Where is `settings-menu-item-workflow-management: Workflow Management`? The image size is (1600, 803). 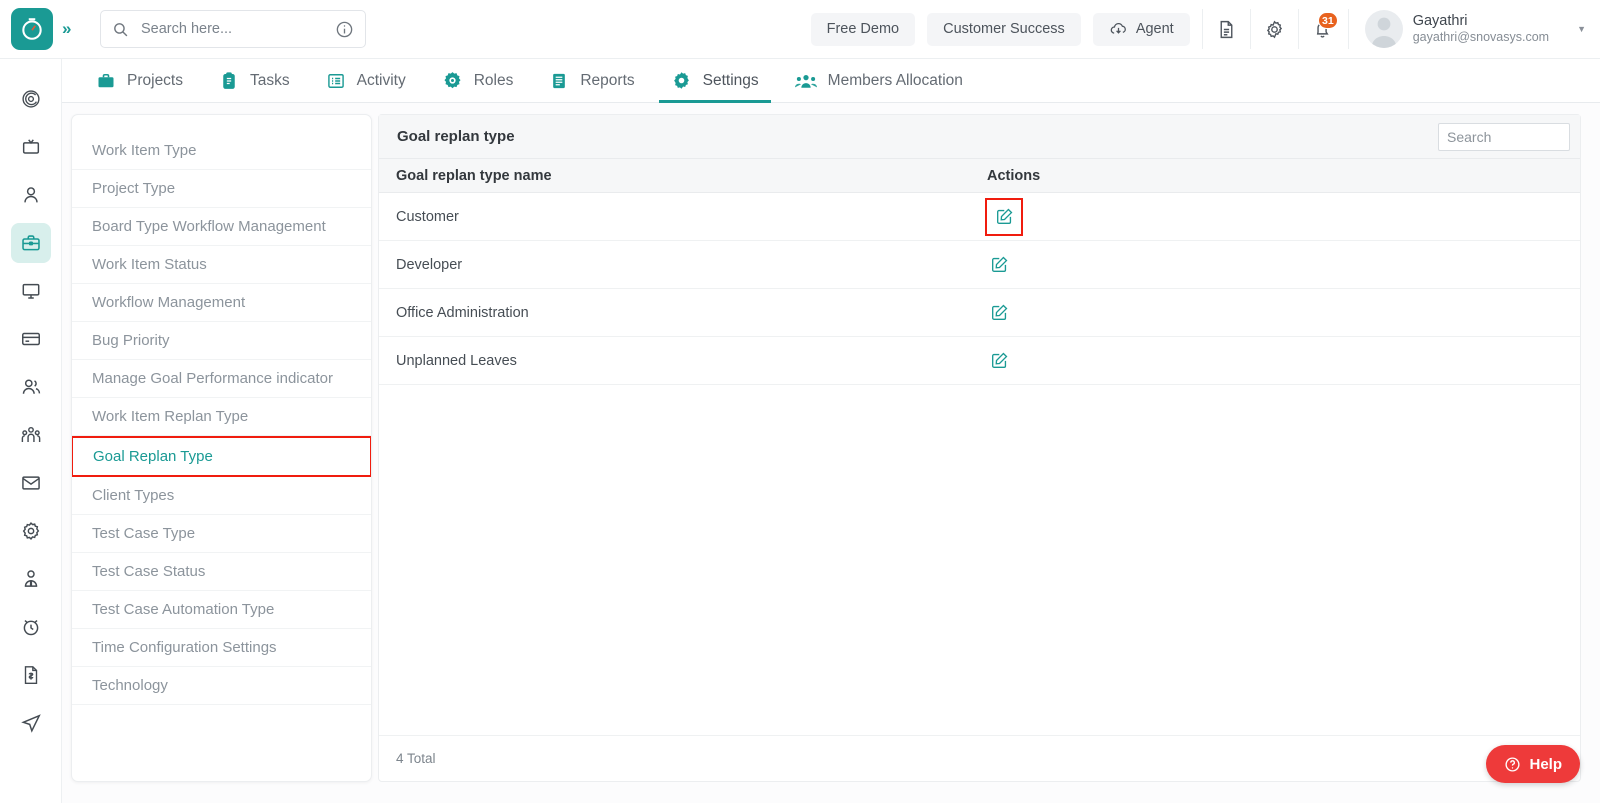 settings-menu-item-workflow-management: Workflow Management is located at coordinates (221, 303).